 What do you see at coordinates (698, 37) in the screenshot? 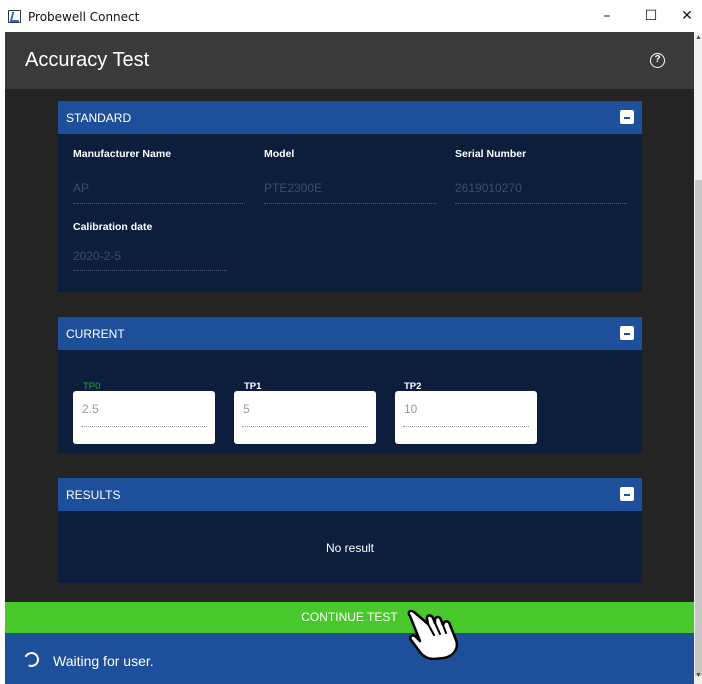
I see `scroll-up-arrow-icon: ▲` at bounding box center [698, 37].